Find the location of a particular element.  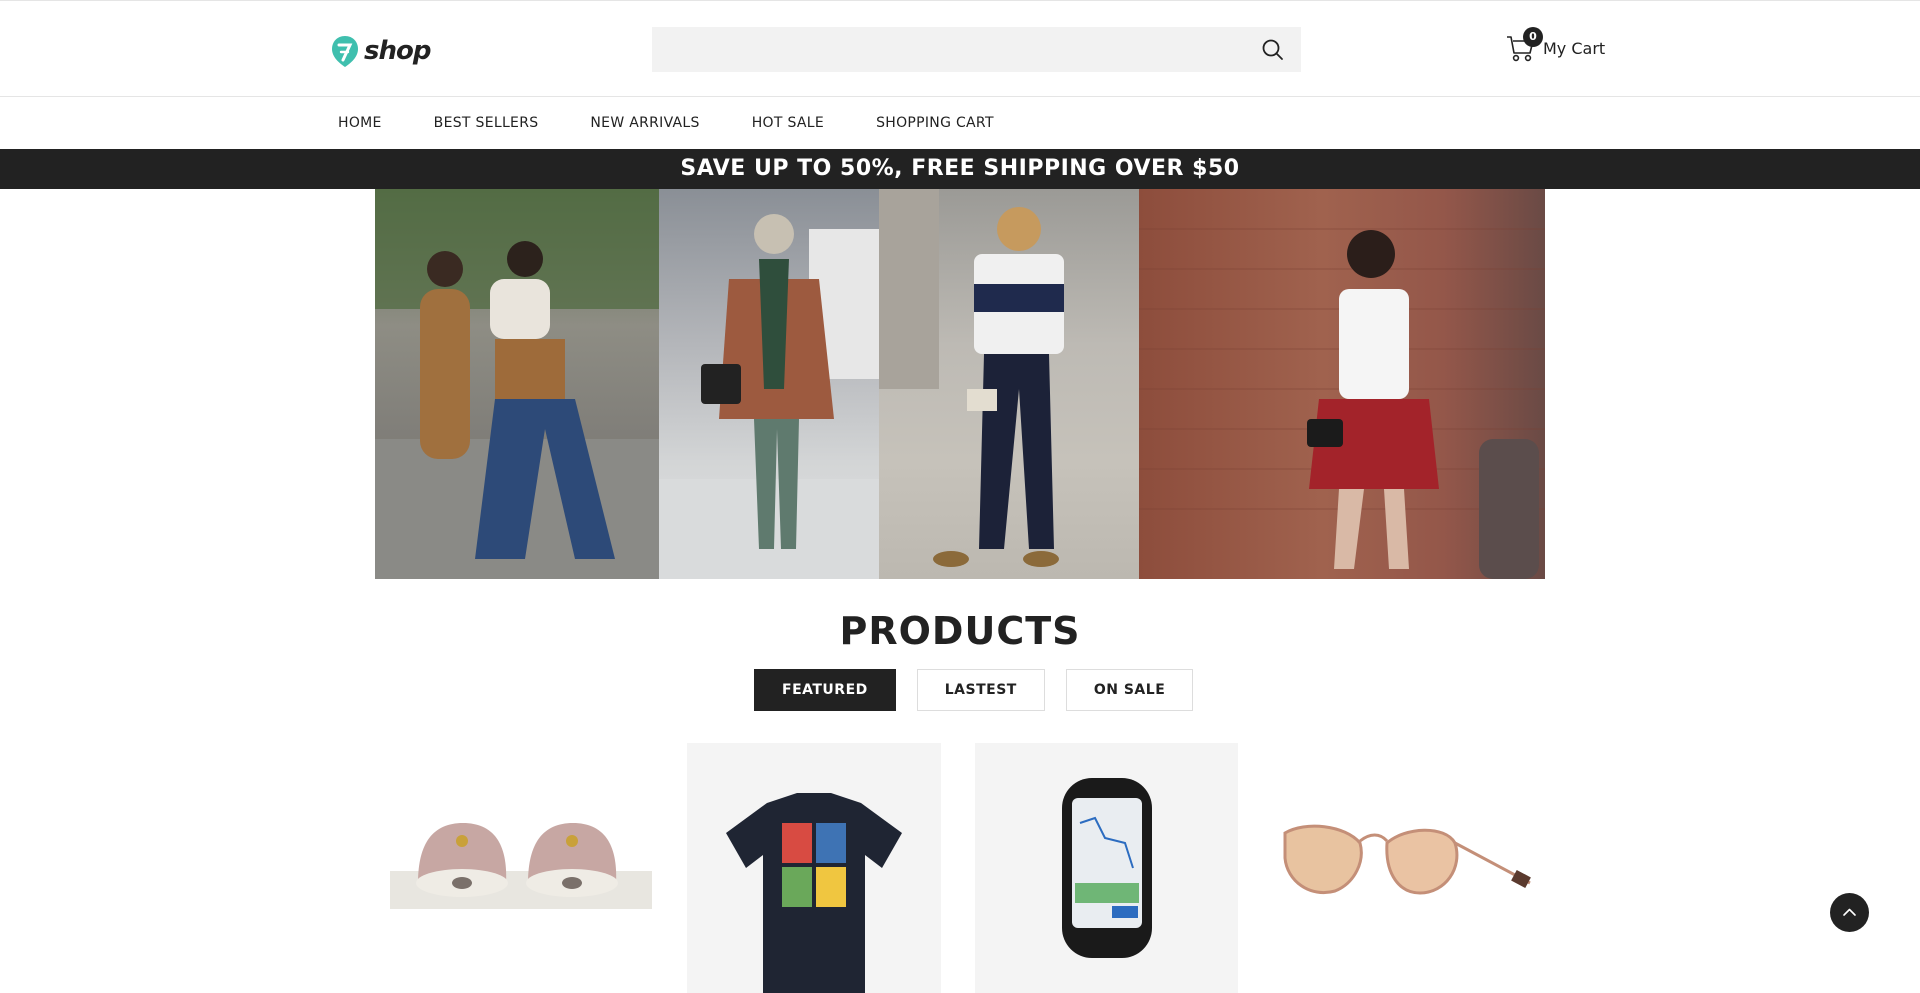

logo-text: shop is located at coordinates (397, 51).